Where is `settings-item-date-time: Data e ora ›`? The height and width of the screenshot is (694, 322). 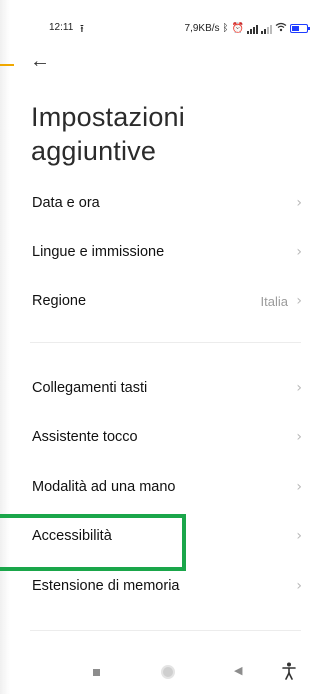
settings-item-date-time: Data e ora › is located at coordinates (161, 203).